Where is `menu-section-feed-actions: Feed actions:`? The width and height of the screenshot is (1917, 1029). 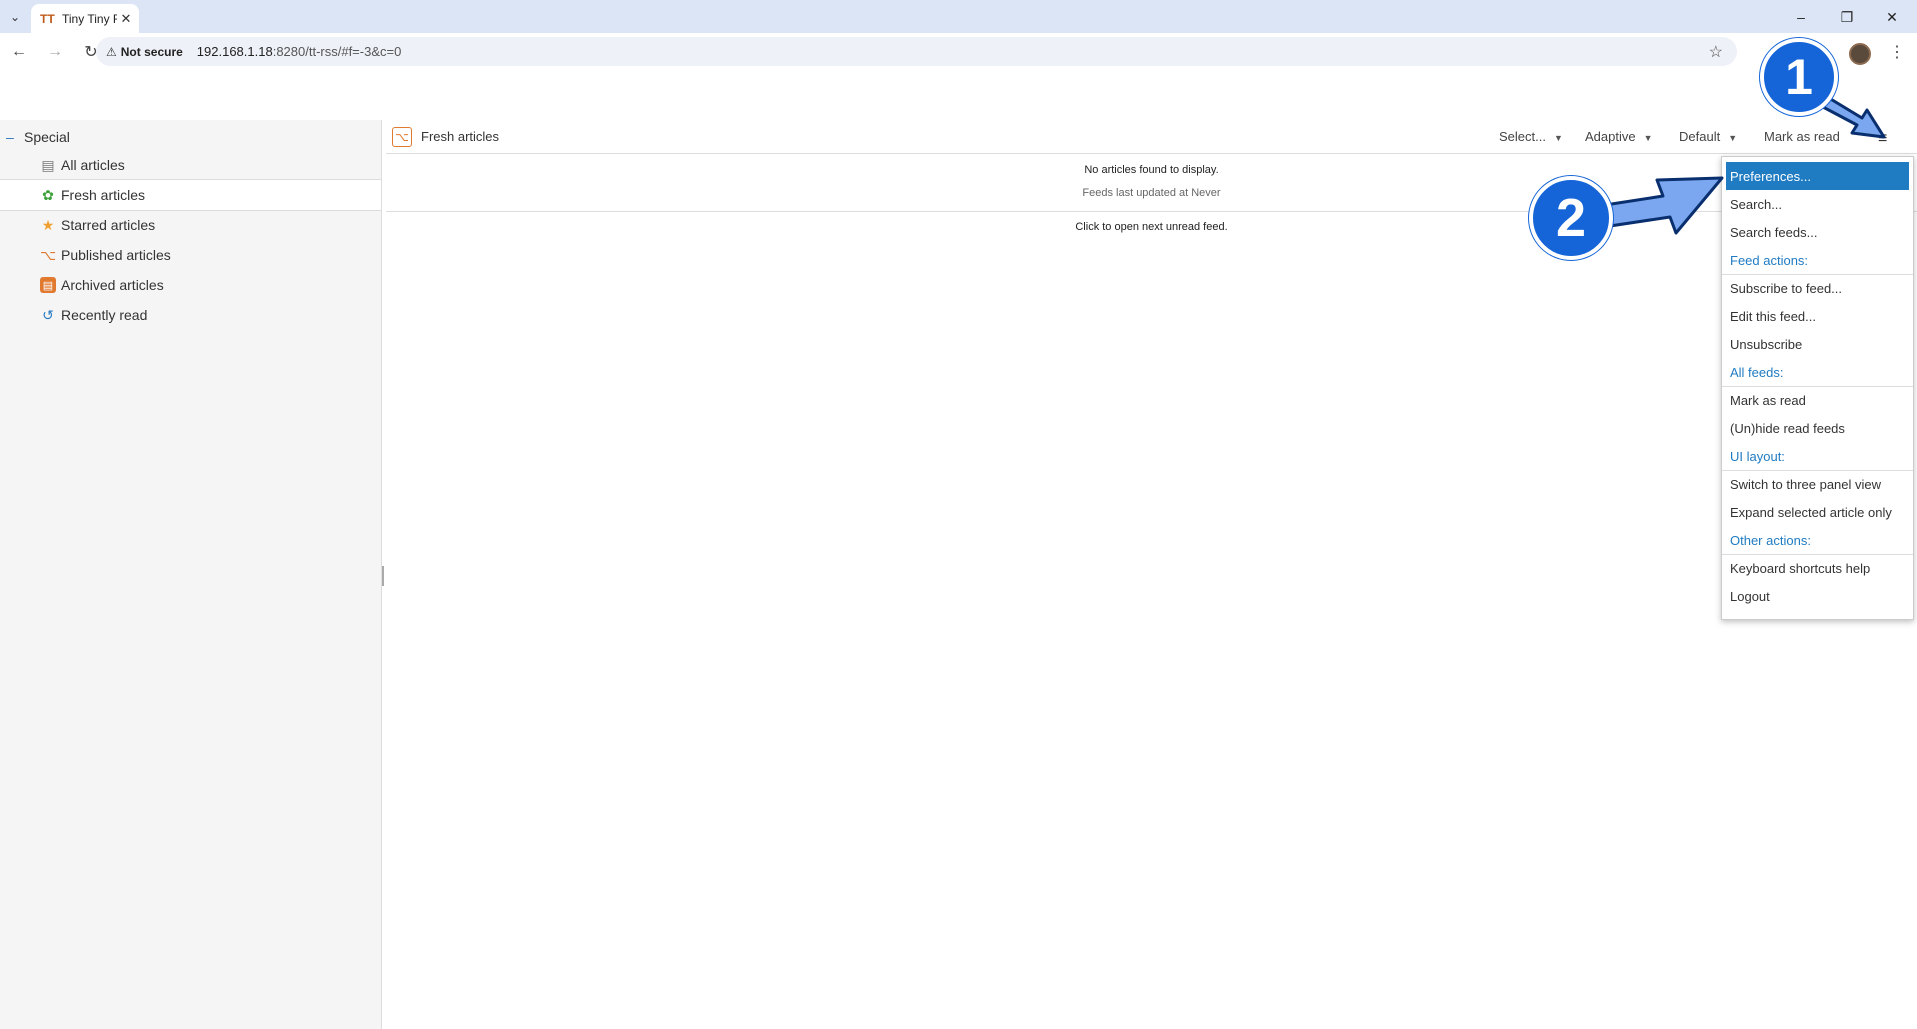 menu-section-feed-actions: Feed actions: is located at coordinates (1817, 260).